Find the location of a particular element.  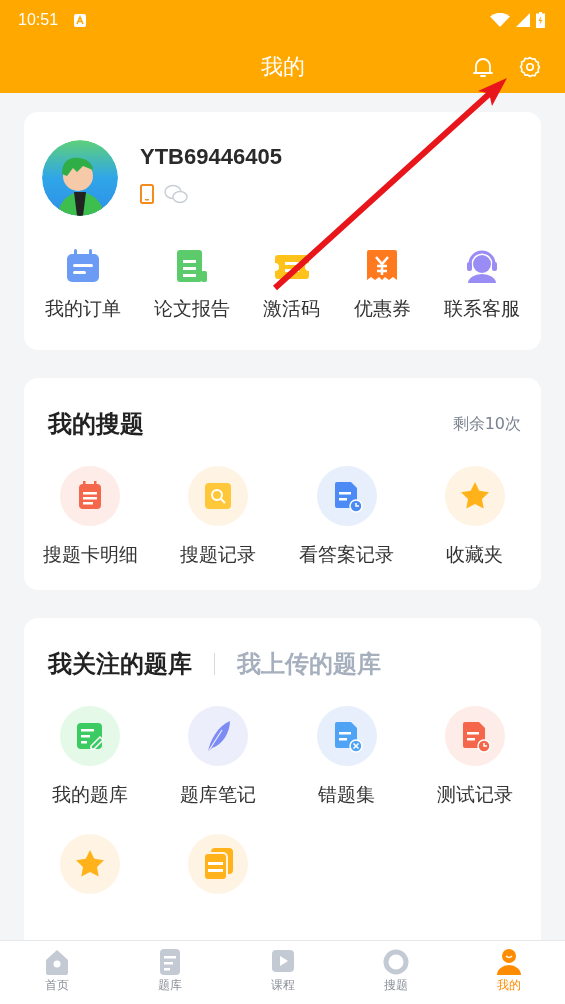

nav-tab: 首页 is located at coordinates (56, 972).